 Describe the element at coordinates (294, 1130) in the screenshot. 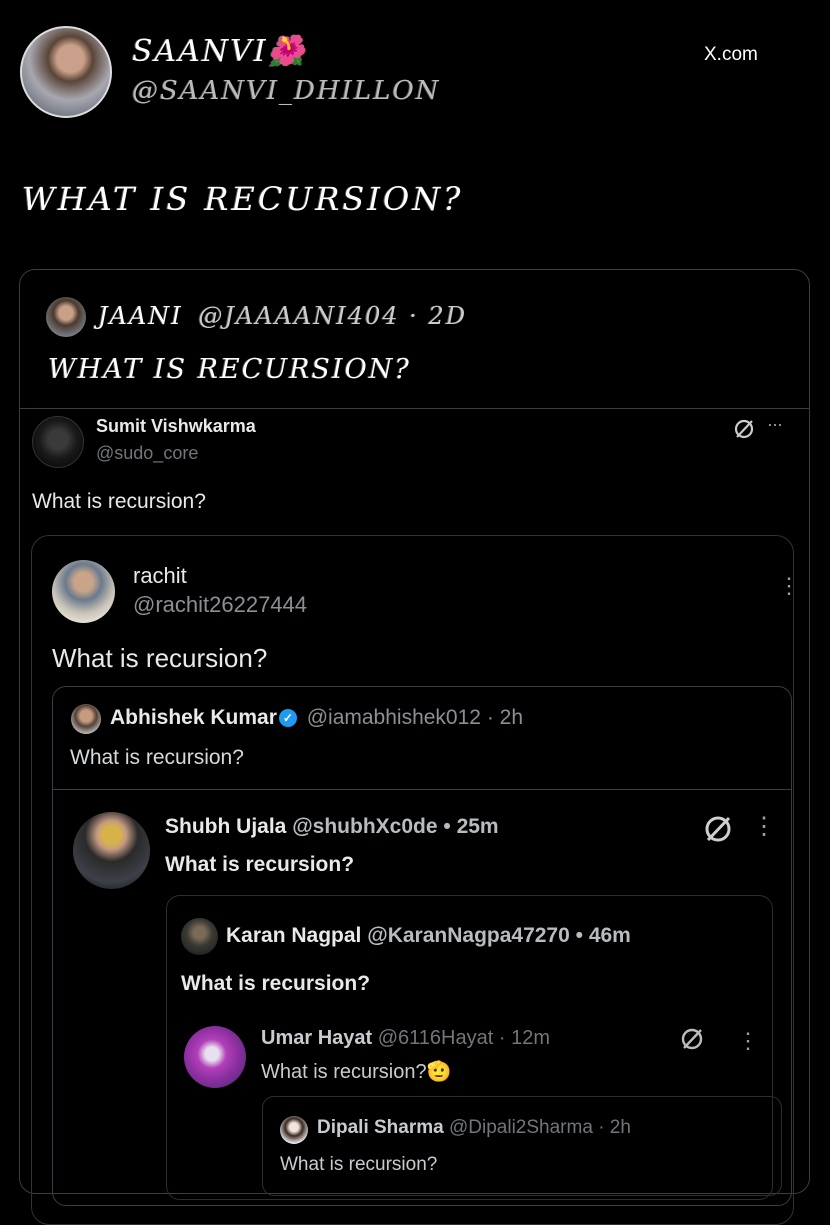

I see `avatar-dipali` at that location.